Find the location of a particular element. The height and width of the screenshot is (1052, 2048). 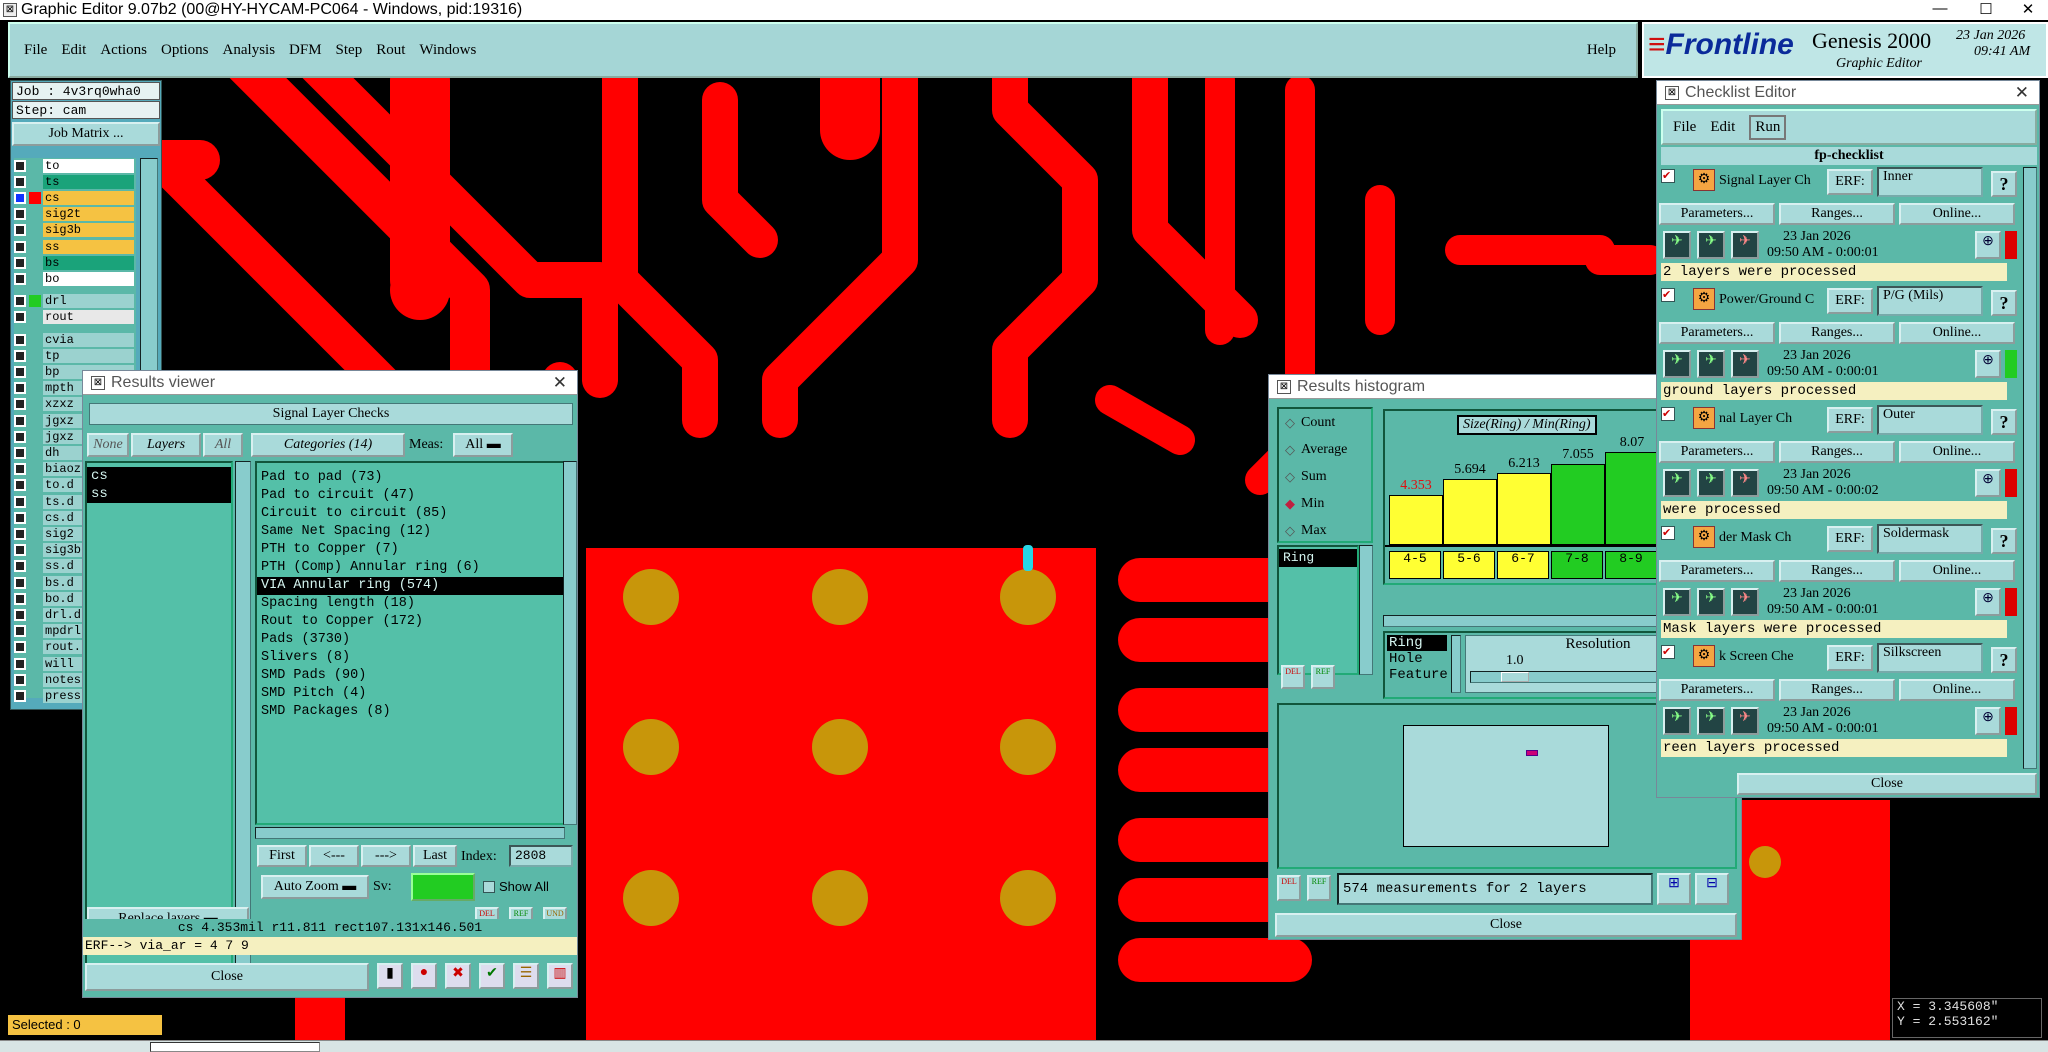

ref-icon: REF is located at coordinates (1323, 677).